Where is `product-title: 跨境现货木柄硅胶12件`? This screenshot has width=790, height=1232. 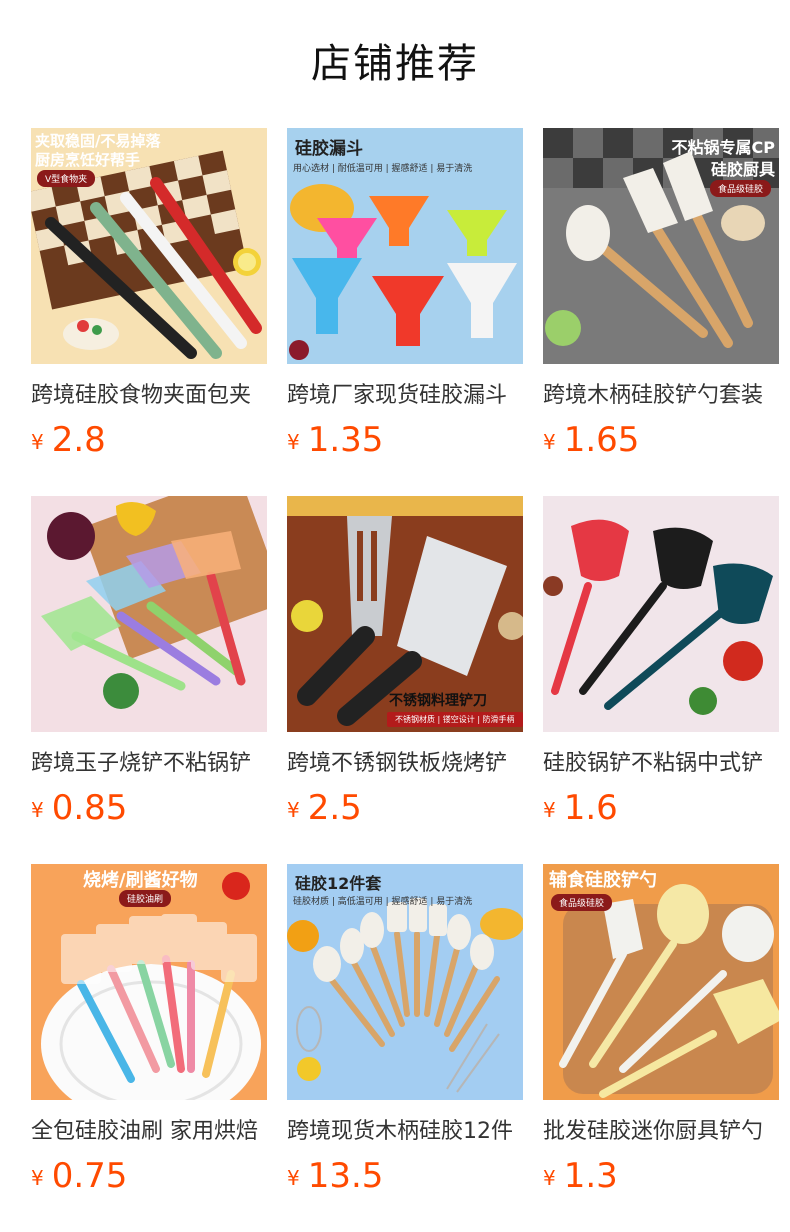
product-title: 跨境现货木柄硅胶12件 is located at coordinates (405, 1132).